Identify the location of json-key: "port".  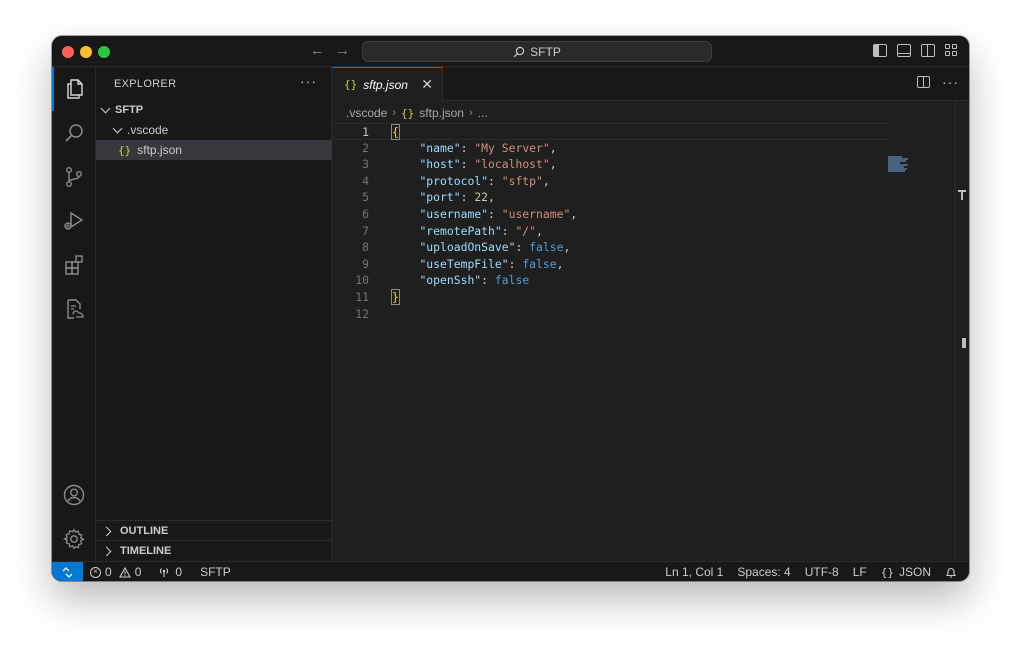
(440, 197).